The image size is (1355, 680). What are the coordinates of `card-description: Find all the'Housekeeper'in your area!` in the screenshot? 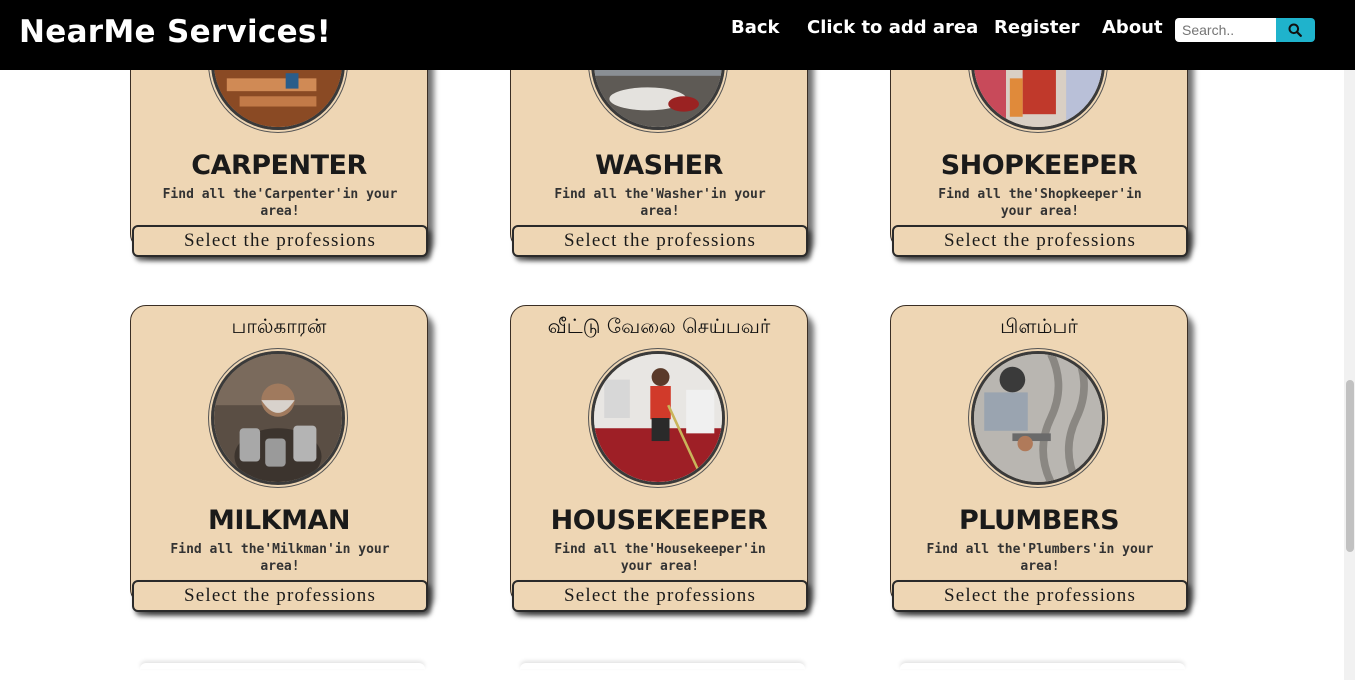 It's located at (660, 558).